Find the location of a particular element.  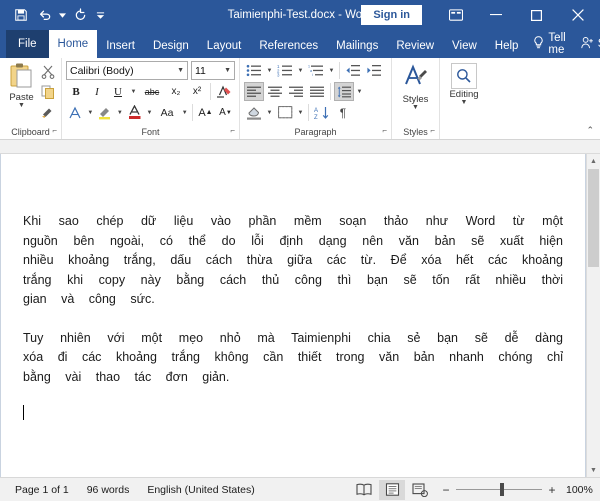

borders-chevron-down-icon: ▼ is located at coordinates (300, 112).